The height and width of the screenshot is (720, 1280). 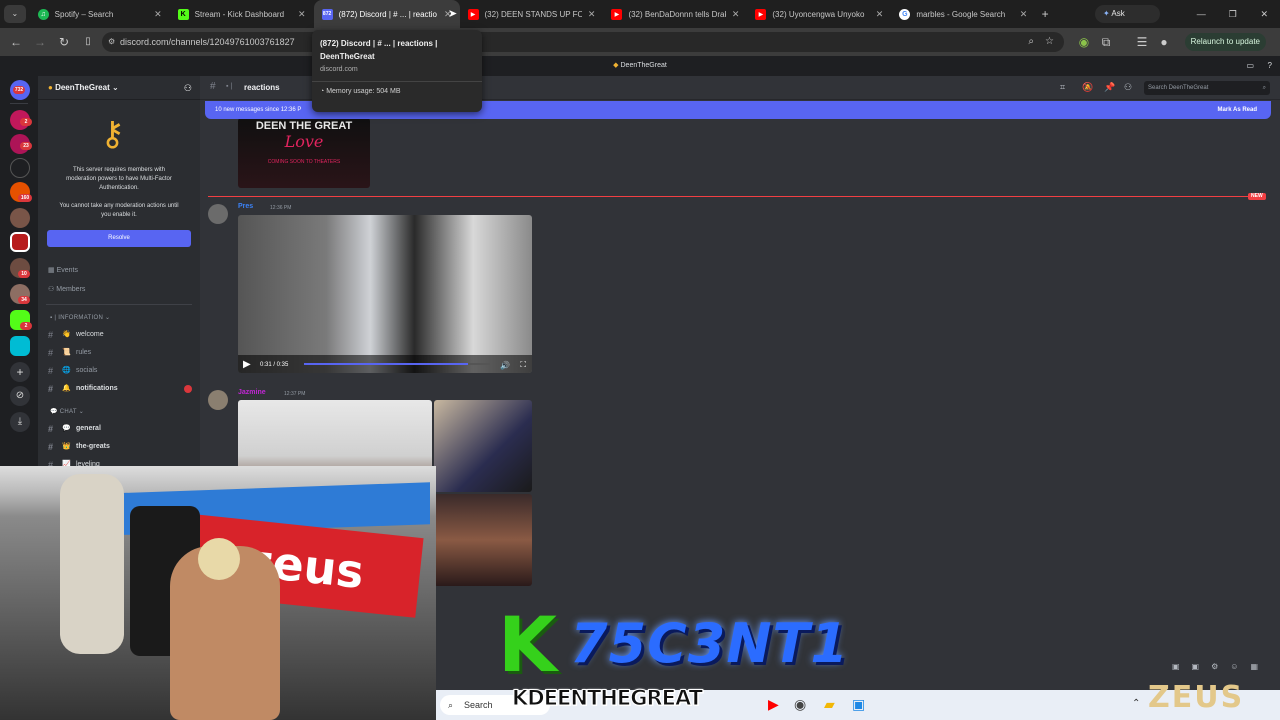 What do you see at coordinates (20, 422) in the screenshot?
I see `download-icon: ⤓` at bounding box center [20, 422].